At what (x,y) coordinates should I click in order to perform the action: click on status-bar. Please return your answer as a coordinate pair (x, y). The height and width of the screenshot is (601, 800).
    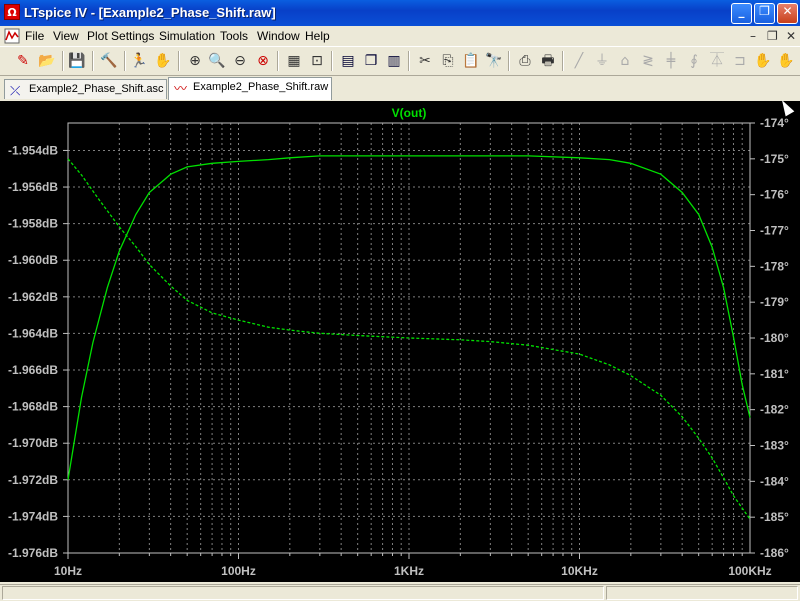
    Looking at the image, I should click on (400, 592).